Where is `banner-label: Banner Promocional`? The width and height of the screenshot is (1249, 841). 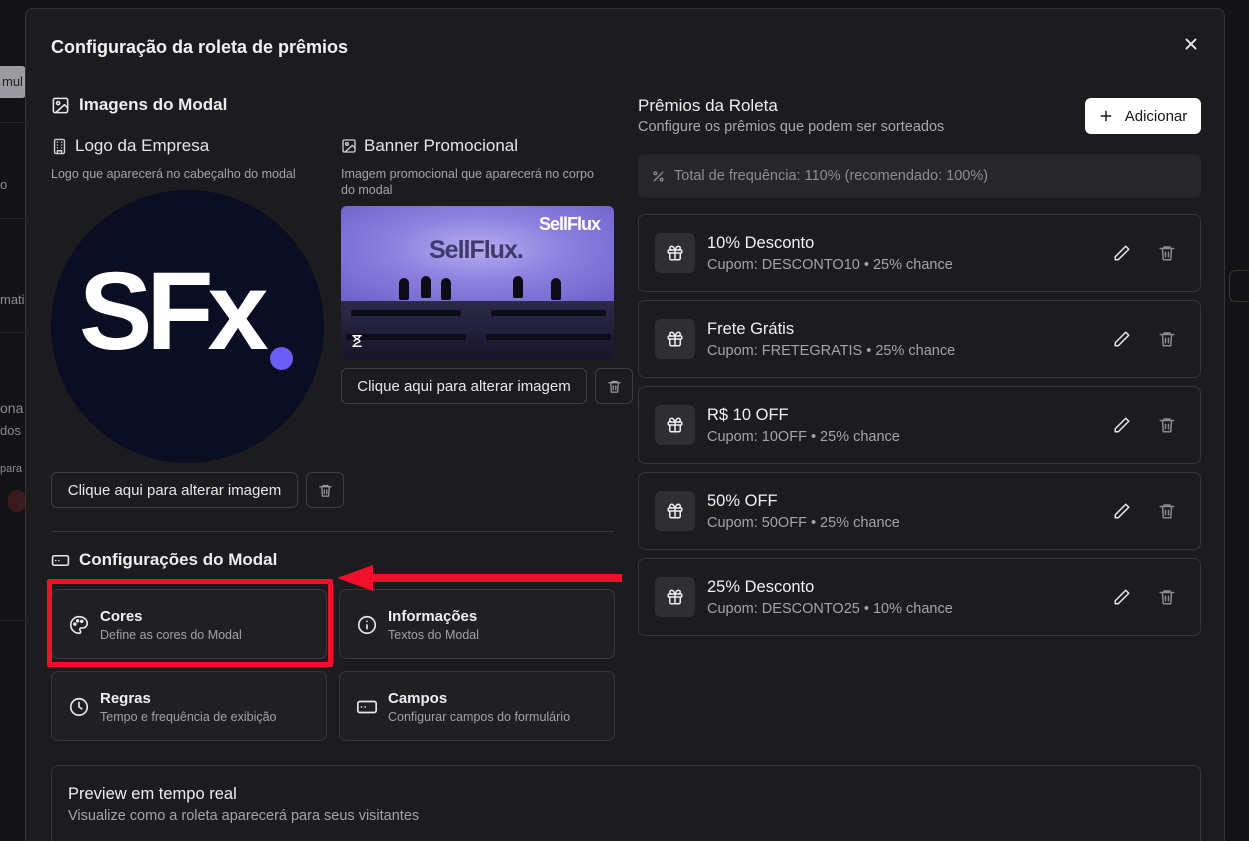 banner-label: Banner Promocional is located at coordinates (429, 146).